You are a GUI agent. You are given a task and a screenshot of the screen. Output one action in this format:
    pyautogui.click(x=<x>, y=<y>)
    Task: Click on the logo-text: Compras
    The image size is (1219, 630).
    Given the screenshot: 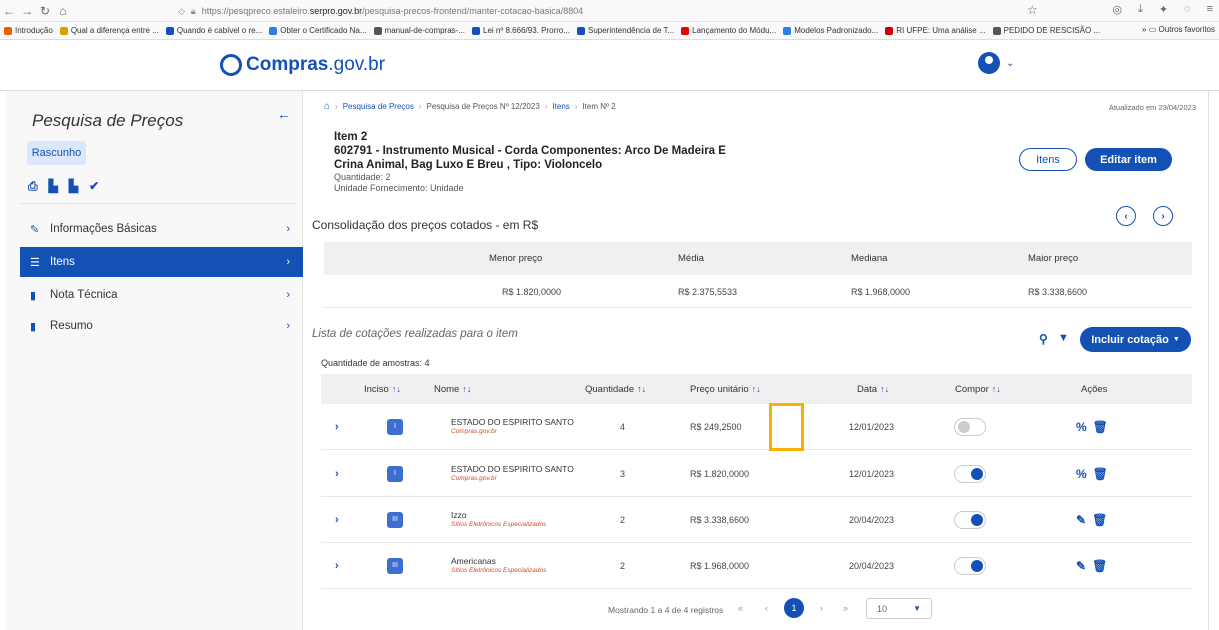 What is the action you would take?
    pyautogui.click(x=287, y=64)
    